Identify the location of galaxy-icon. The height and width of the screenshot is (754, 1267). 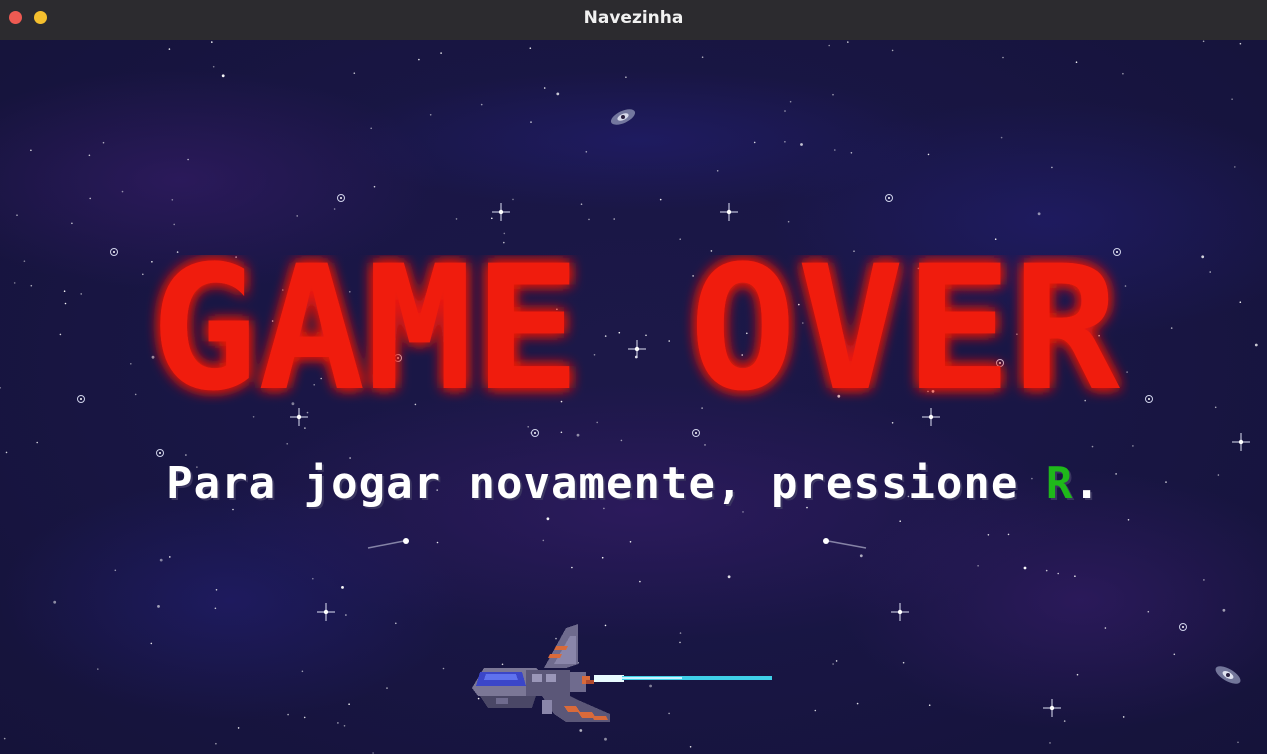
(1228, 675).